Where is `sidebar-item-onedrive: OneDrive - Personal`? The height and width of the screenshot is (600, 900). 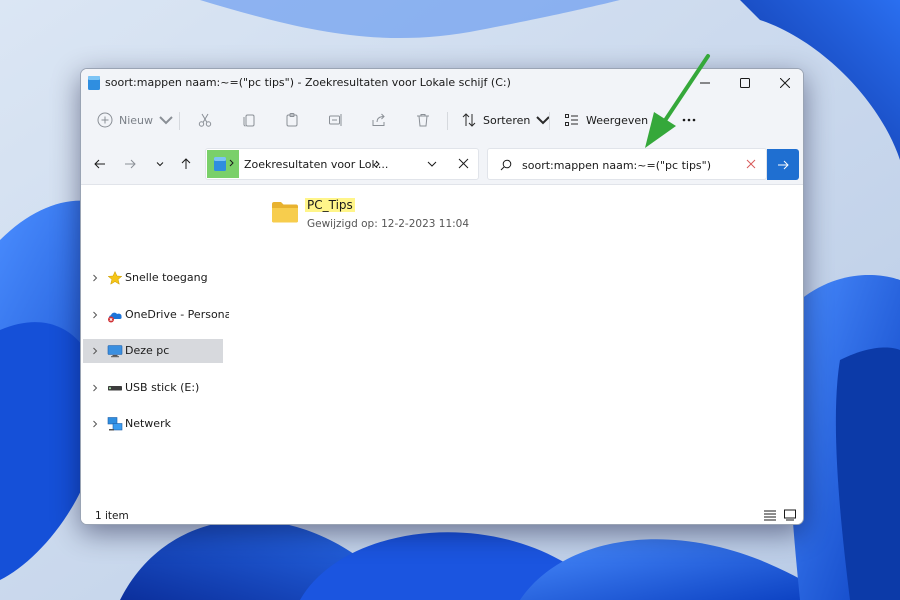 sidebar-item-onedrive: OneDrive - Personal is located at coordinates (158, 315).